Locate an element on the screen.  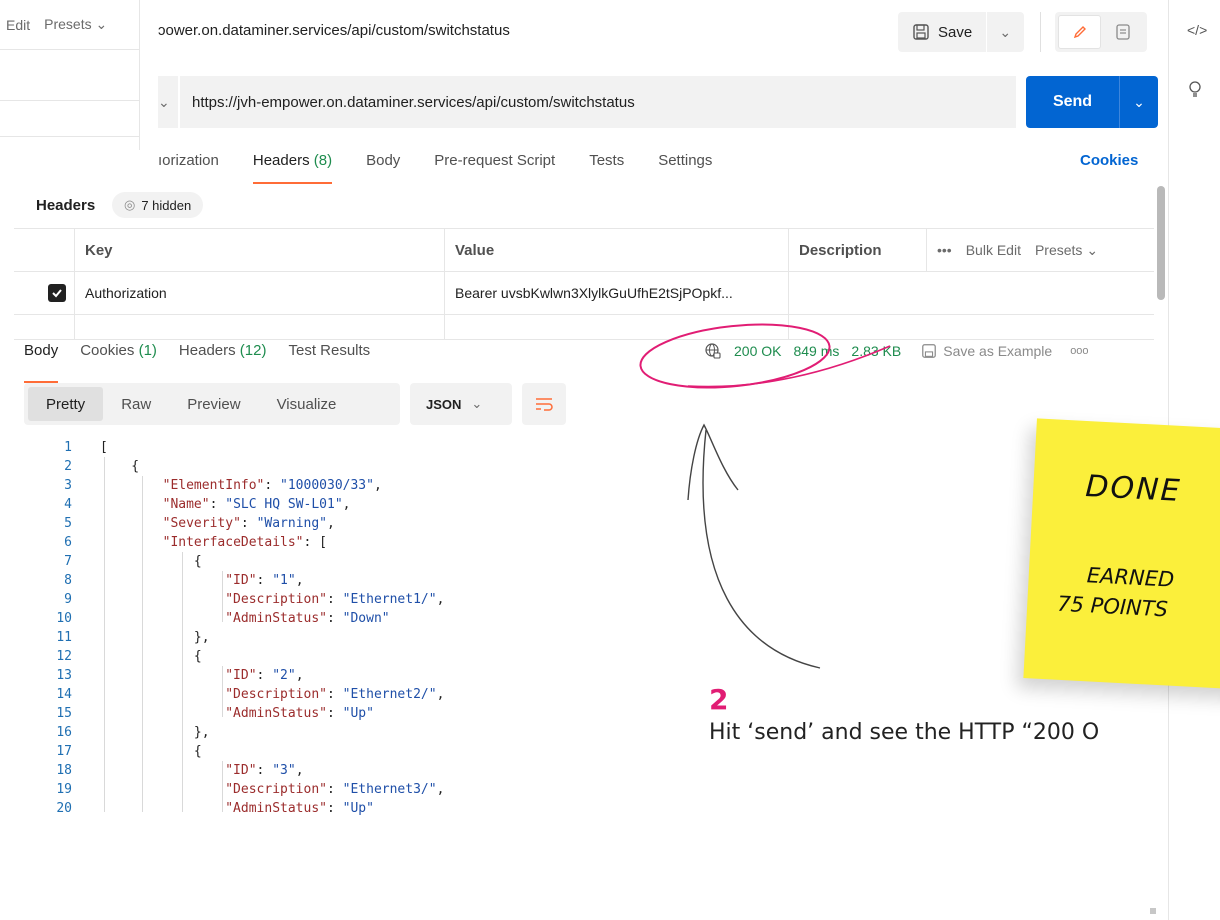
code-line: 5 "Severity": "Warning", is located at coordinates (570, 523).